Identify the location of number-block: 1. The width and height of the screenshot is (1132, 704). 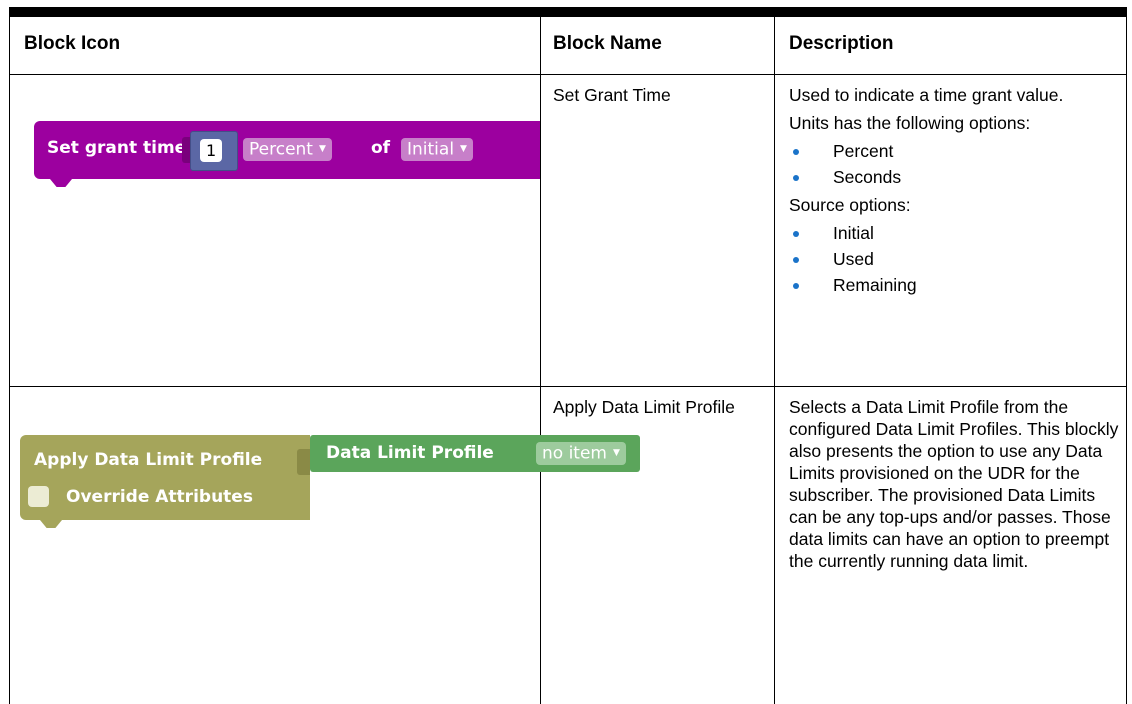
(214, 151).